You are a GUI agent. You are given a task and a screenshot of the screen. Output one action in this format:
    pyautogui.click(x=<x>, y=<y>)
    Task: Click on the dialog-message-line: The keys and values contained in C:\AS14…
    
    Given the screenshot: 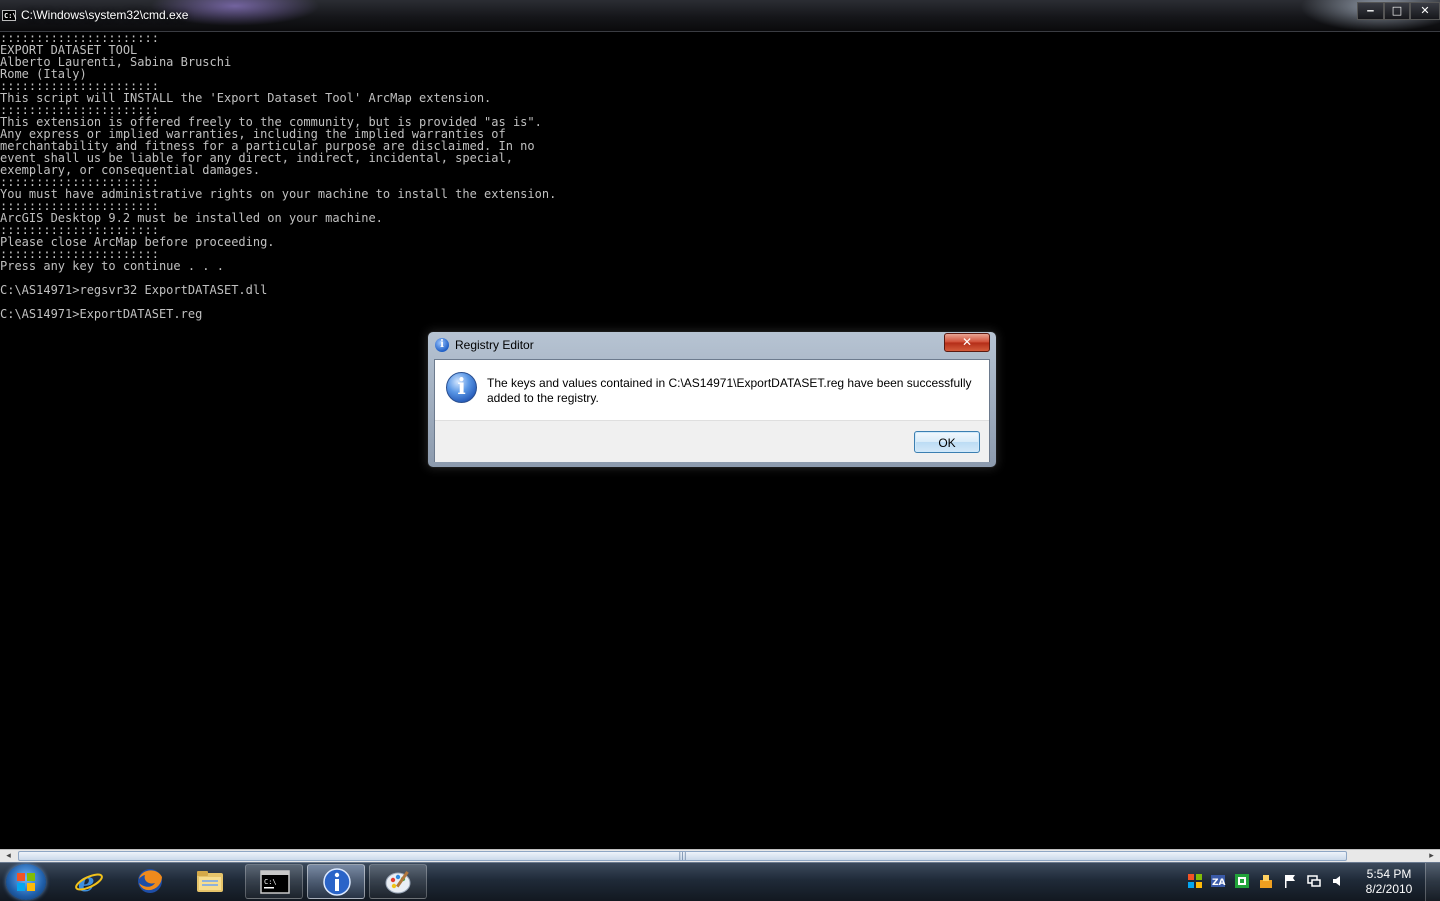 What is the action you would take?
    pyautogui.click(x=729, y=383)
    